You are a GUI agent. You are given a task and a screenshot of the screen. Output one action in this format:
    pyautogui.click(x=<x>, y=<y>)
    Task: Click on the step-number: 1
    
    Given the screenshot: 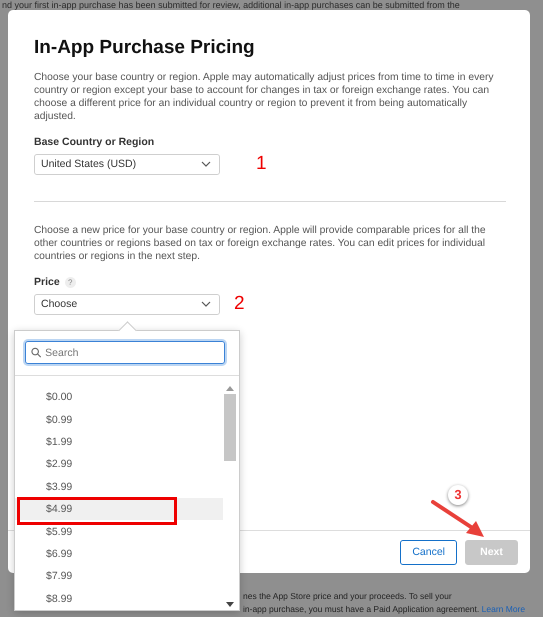 What is the action you would take?
    pyautogui.click(x=261, y=164)
    